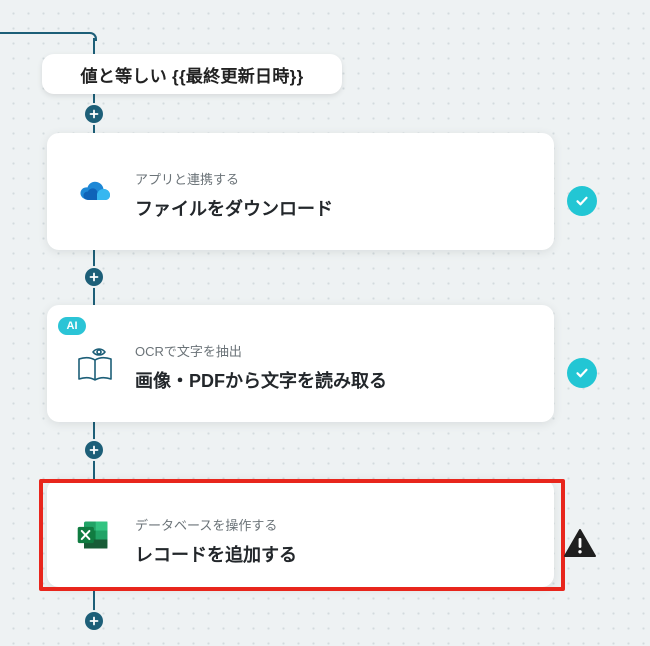 The image size is (650, 646). I want to click on step-card-ocr: OCRで文字を抽出 画像・PDFから文字を読み取る, so click(300, 363).